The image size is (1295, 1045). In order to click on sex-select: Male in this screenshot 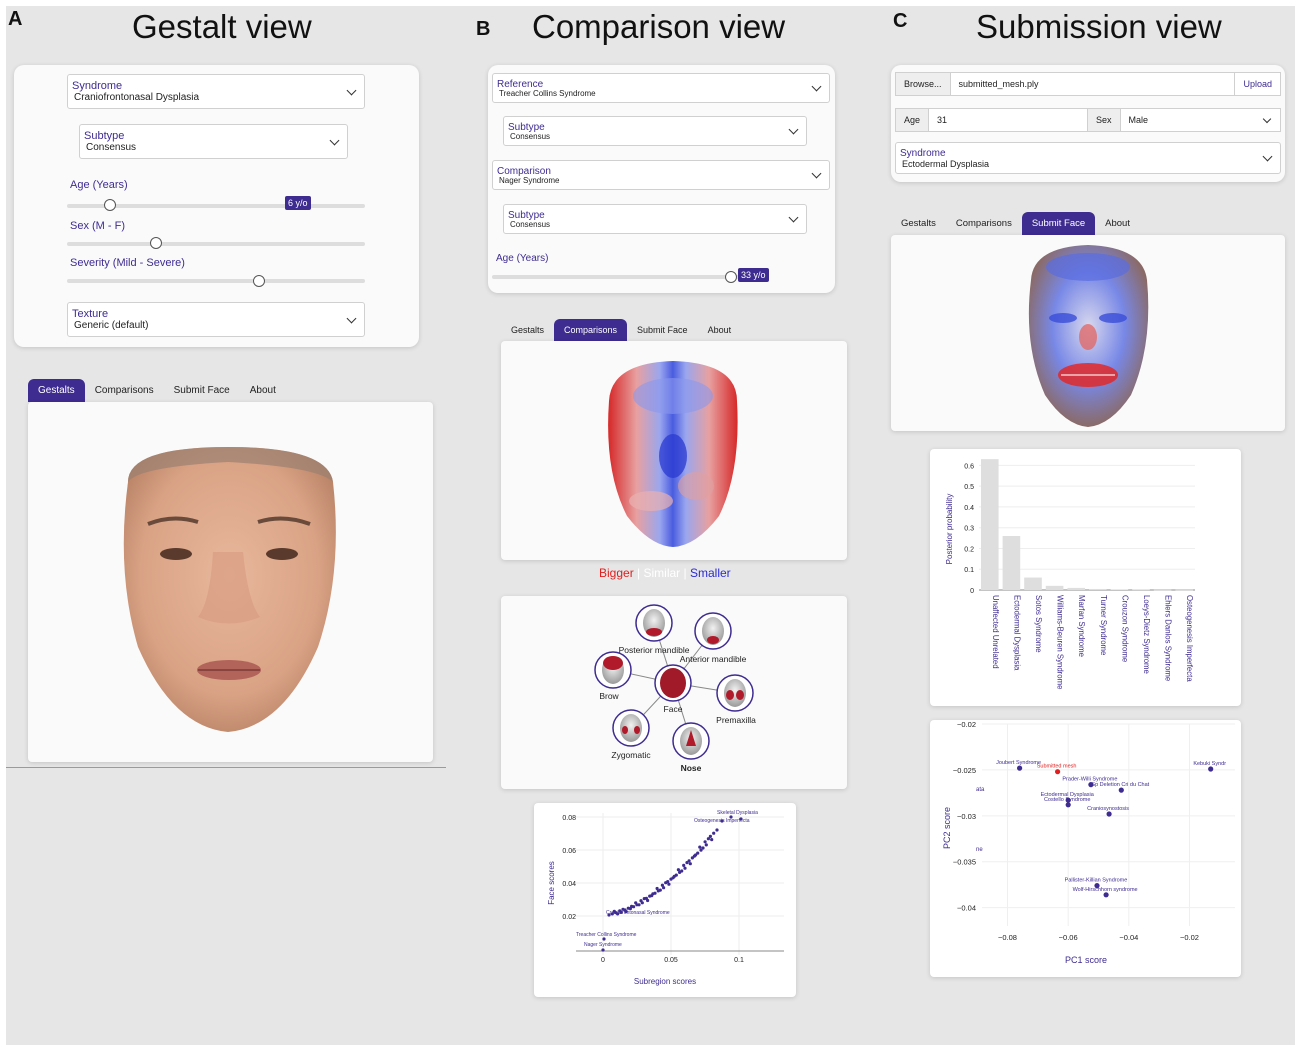, I will do `click(1200, 120)`.